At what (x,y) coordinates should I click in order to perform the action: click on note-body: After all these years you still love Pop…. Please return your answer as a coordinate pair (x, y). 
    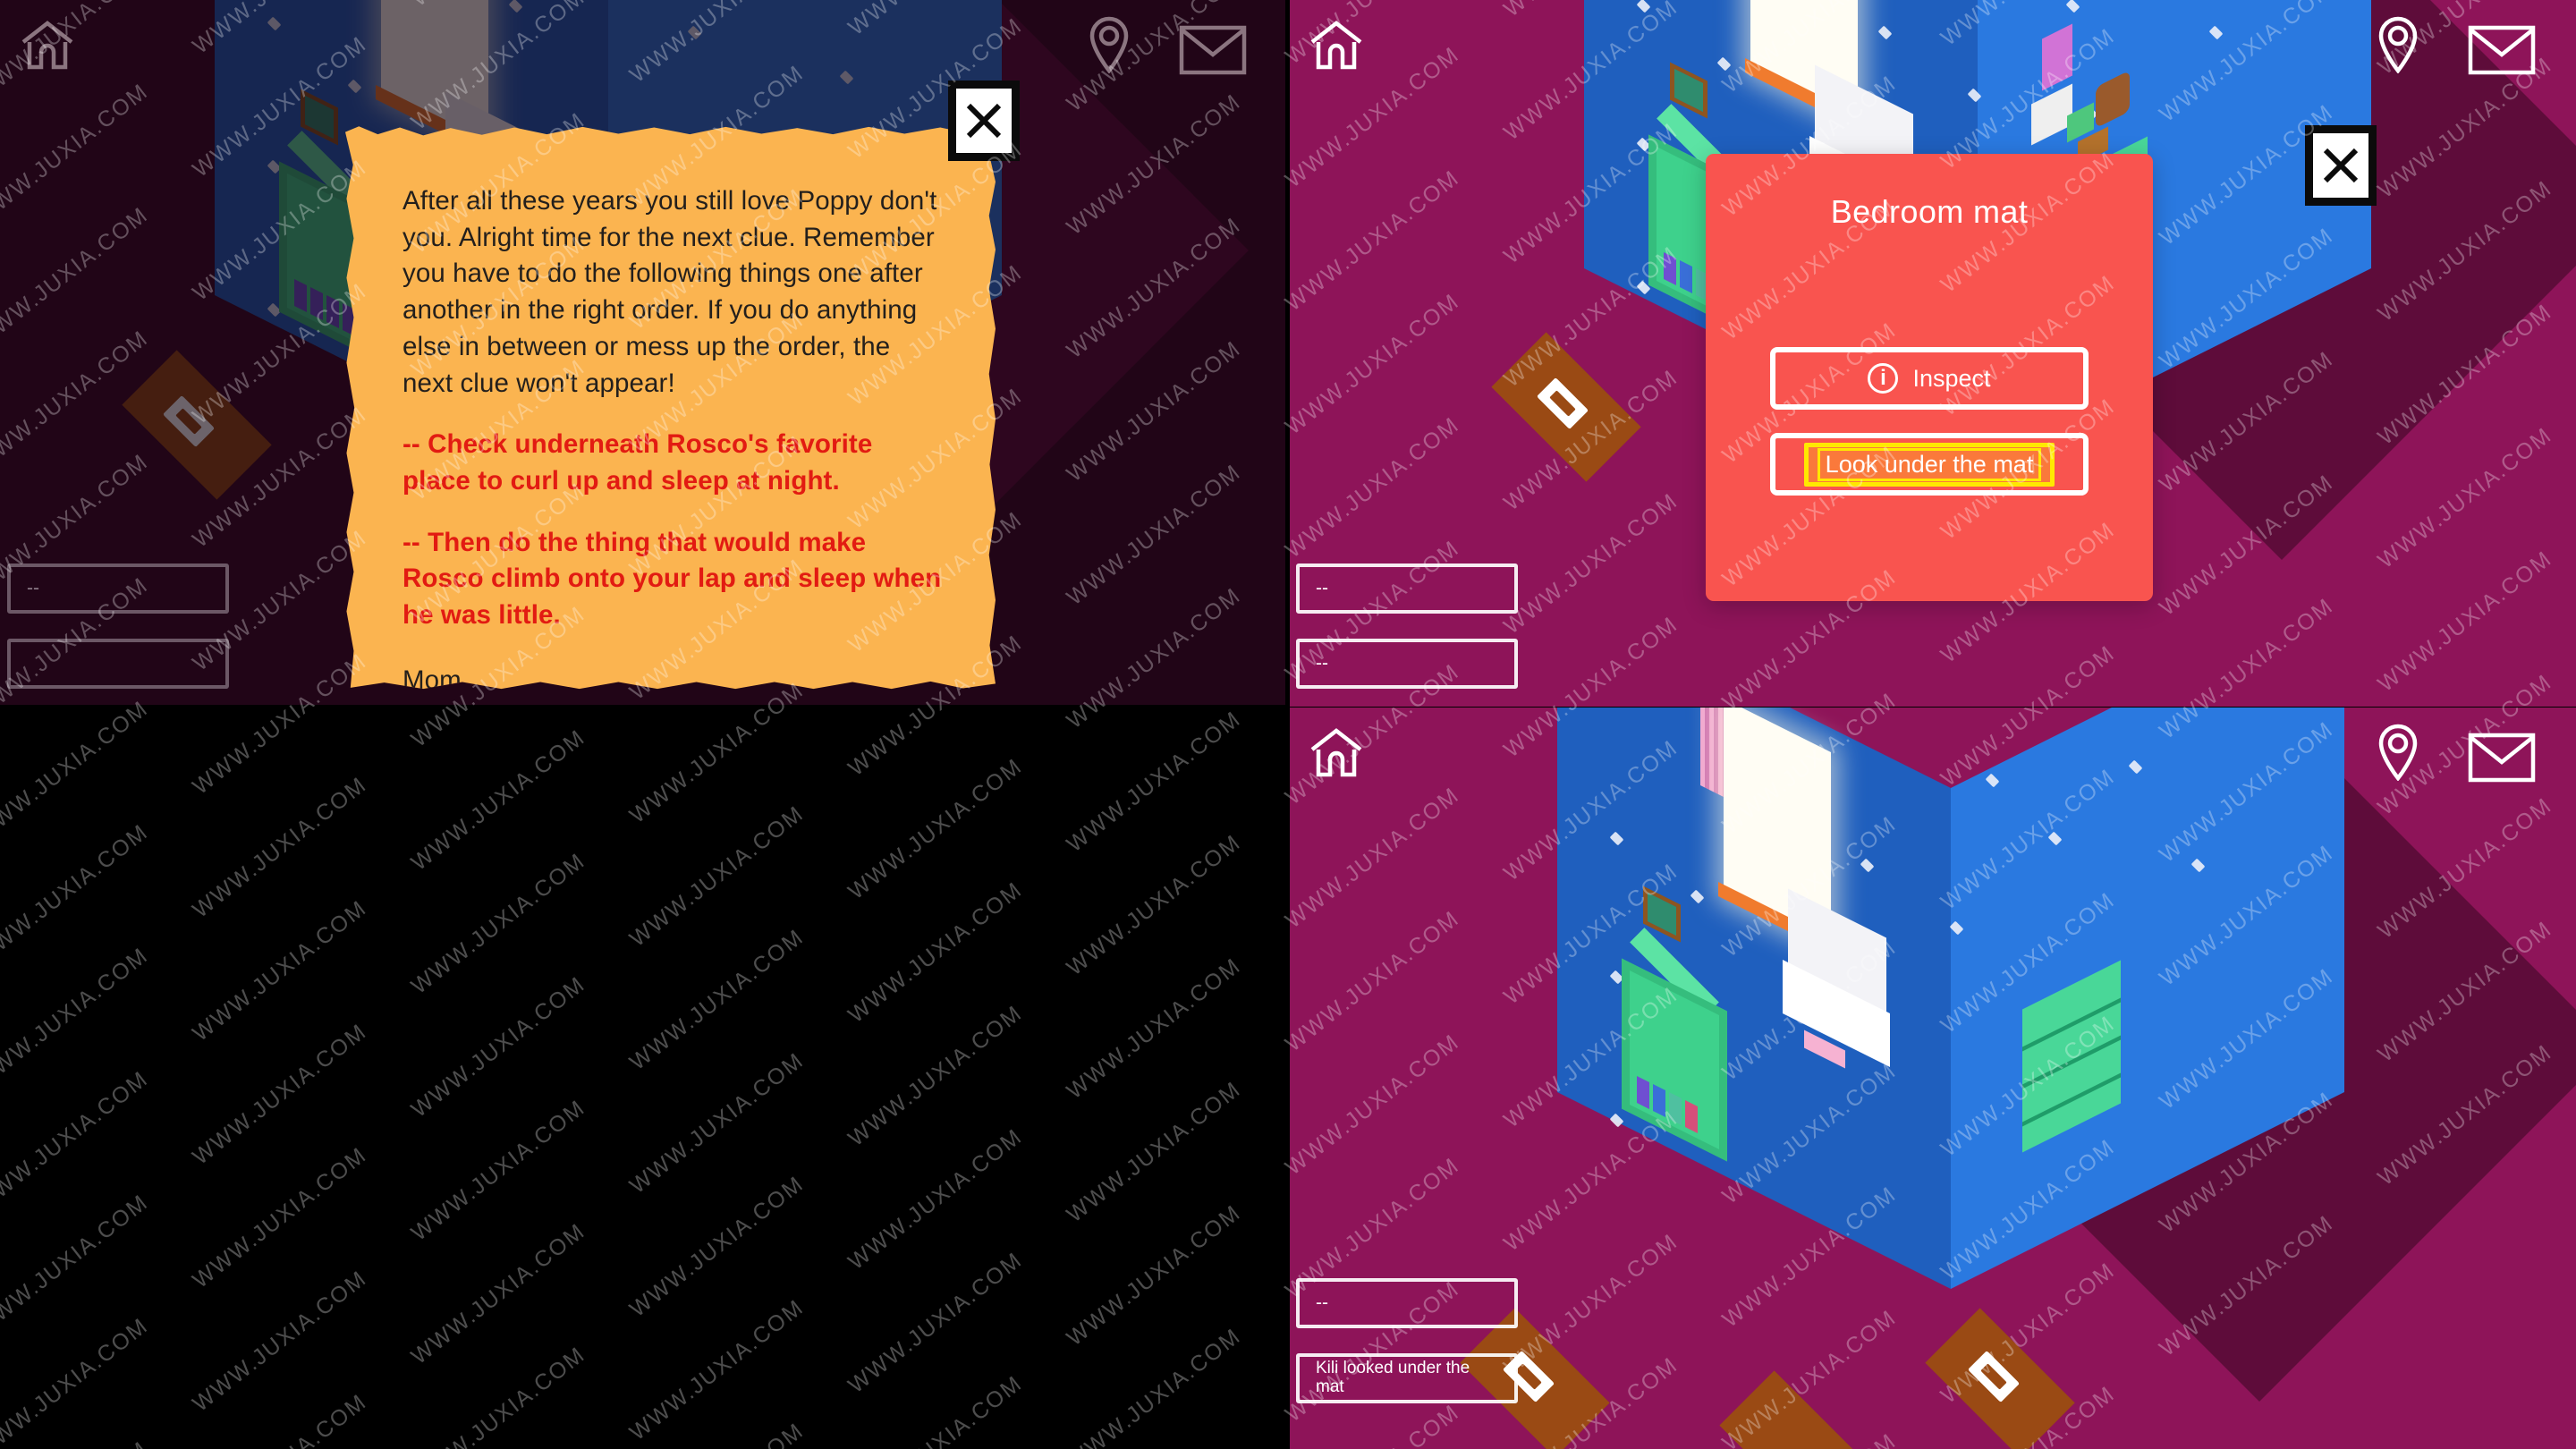
    Looking at the image, I should click on (670, 407).